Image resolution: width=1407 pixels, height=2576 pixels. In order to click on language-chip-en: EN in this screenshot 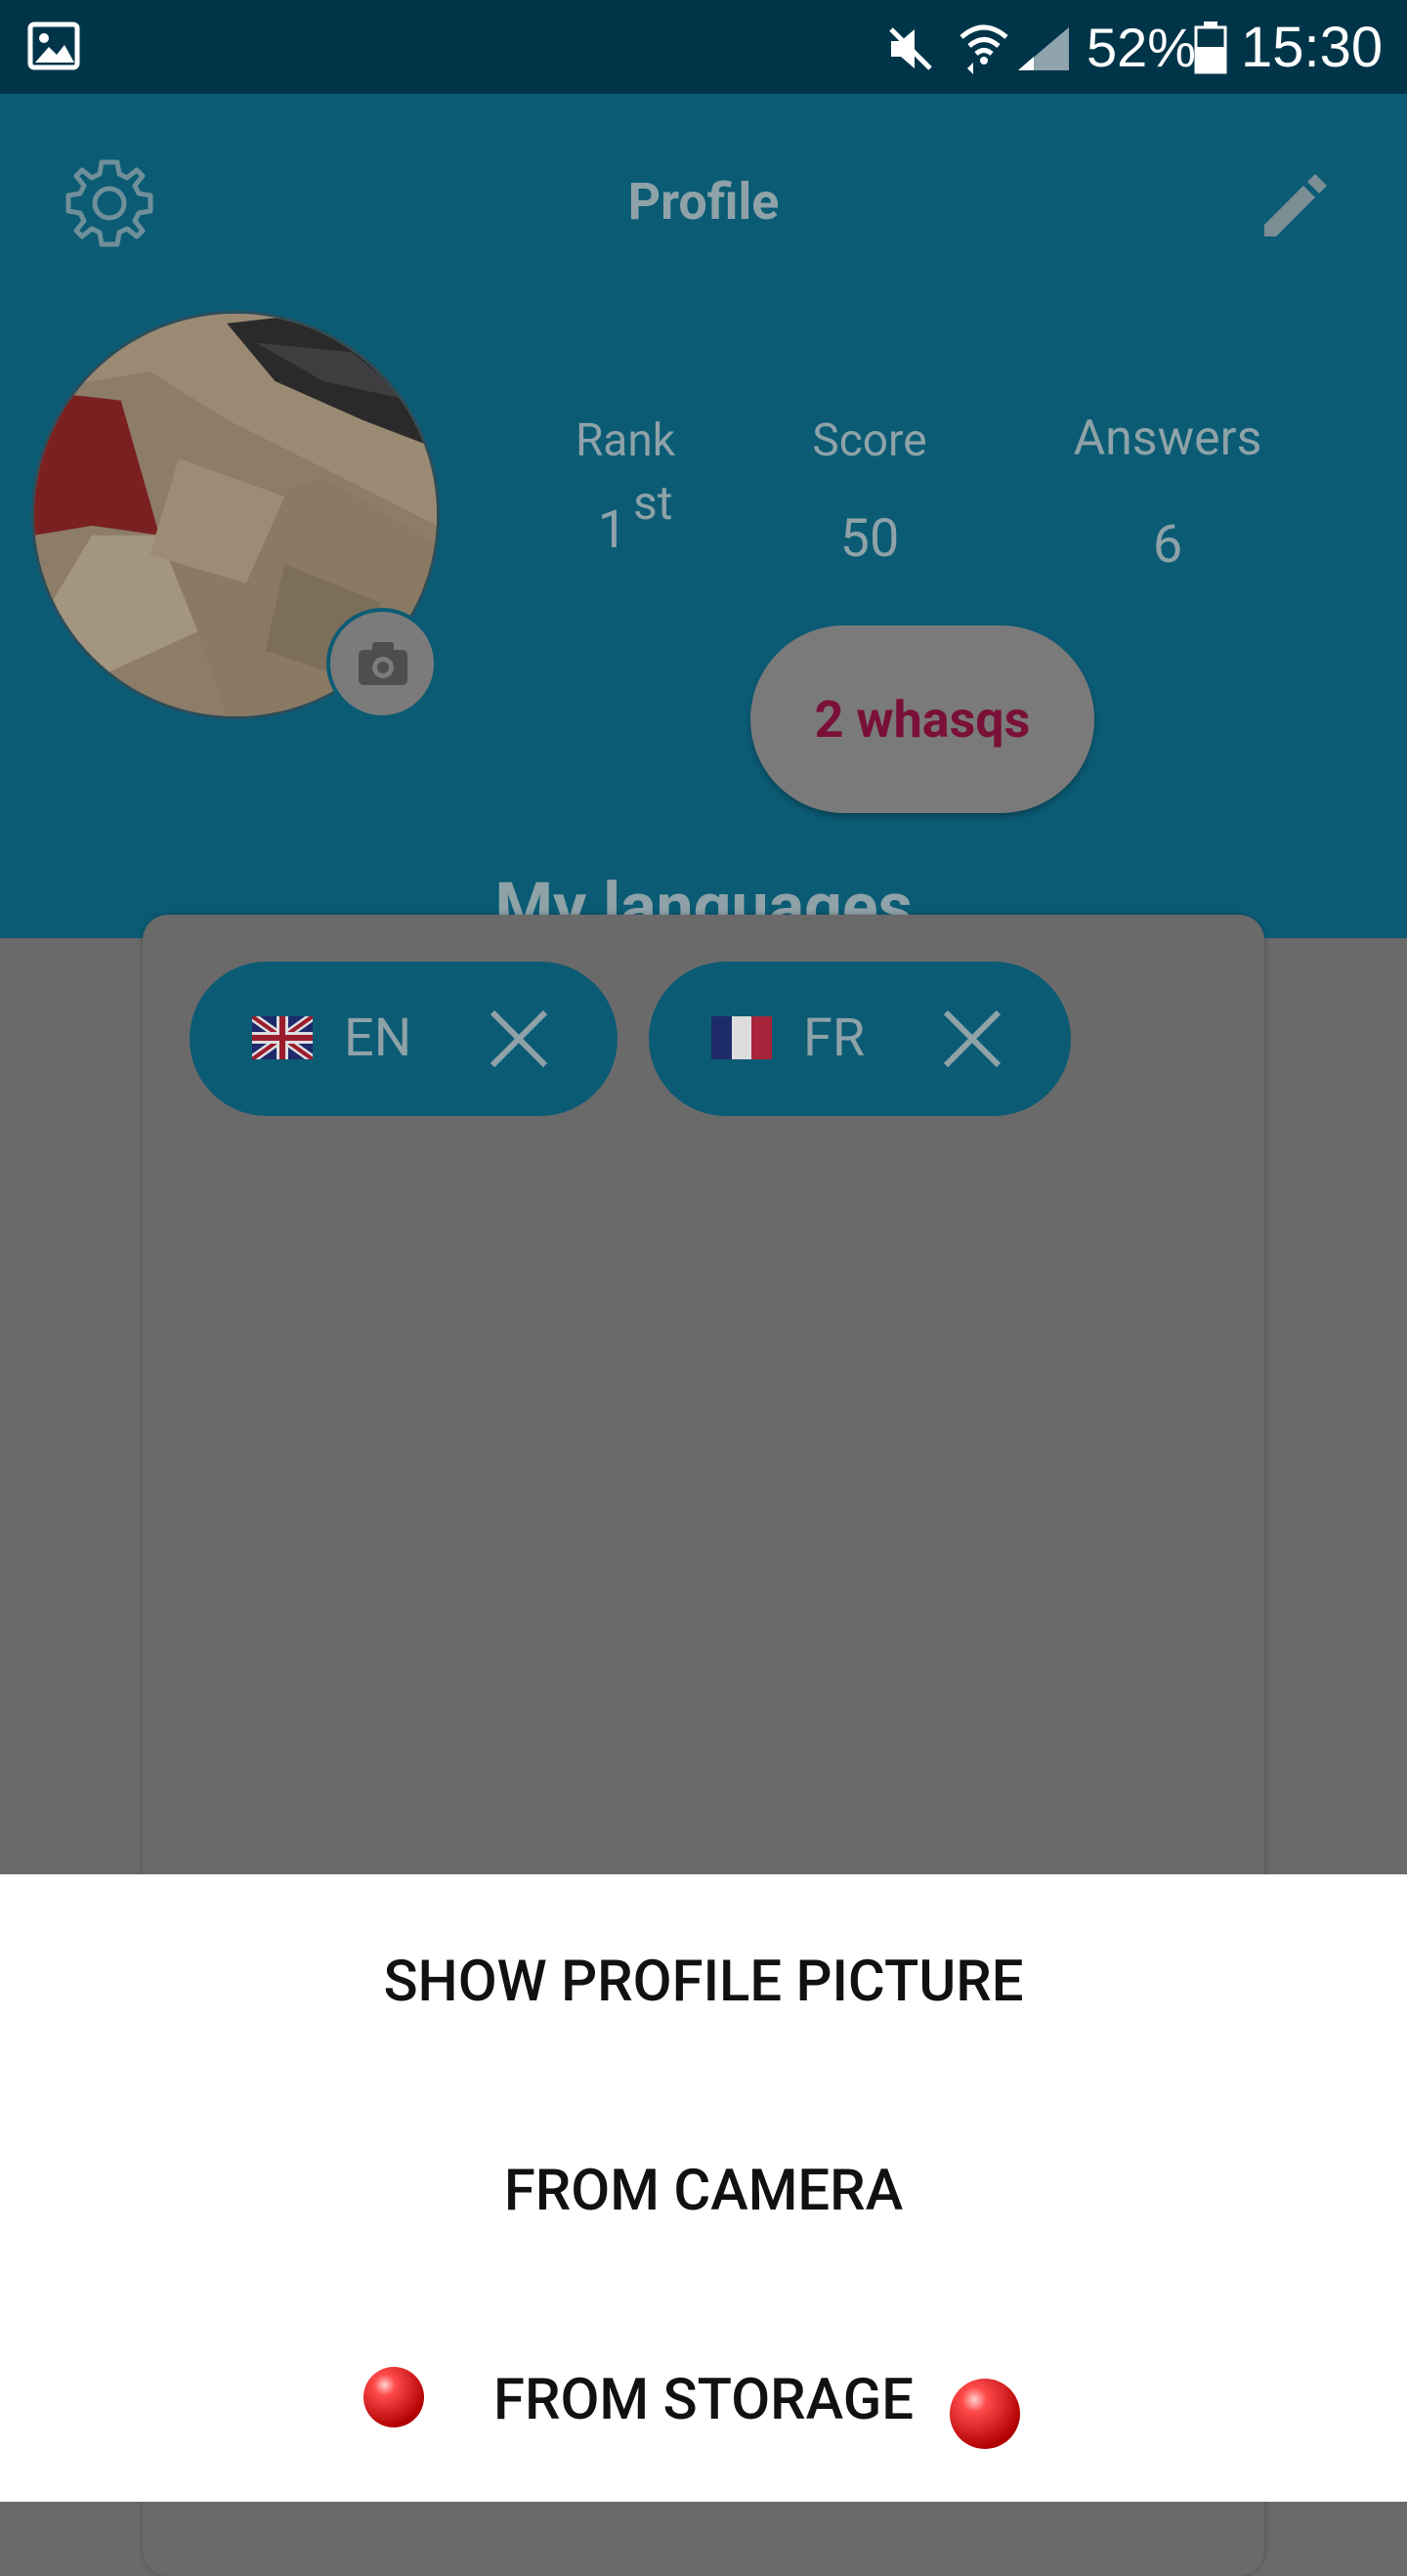, I will do `click(404, 1039)`.